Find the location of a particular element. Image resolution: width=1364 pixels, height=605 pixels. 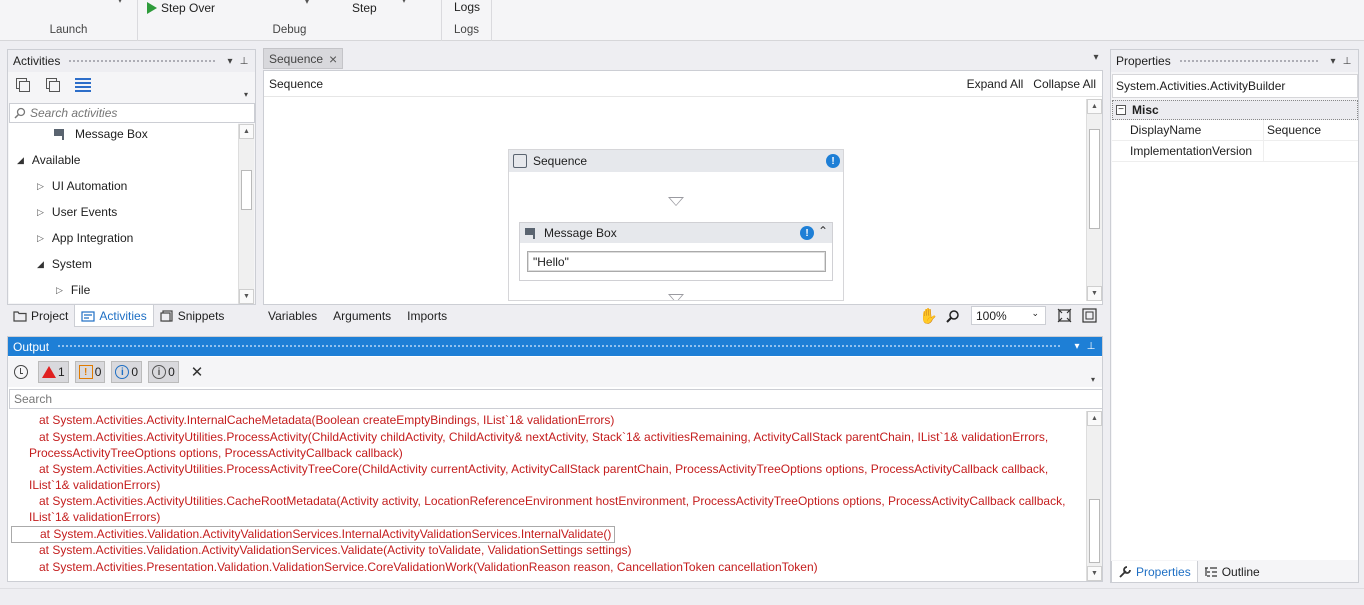

property-row-implementationversion: ImplementationVersion is located at coordinates (1235, 151).